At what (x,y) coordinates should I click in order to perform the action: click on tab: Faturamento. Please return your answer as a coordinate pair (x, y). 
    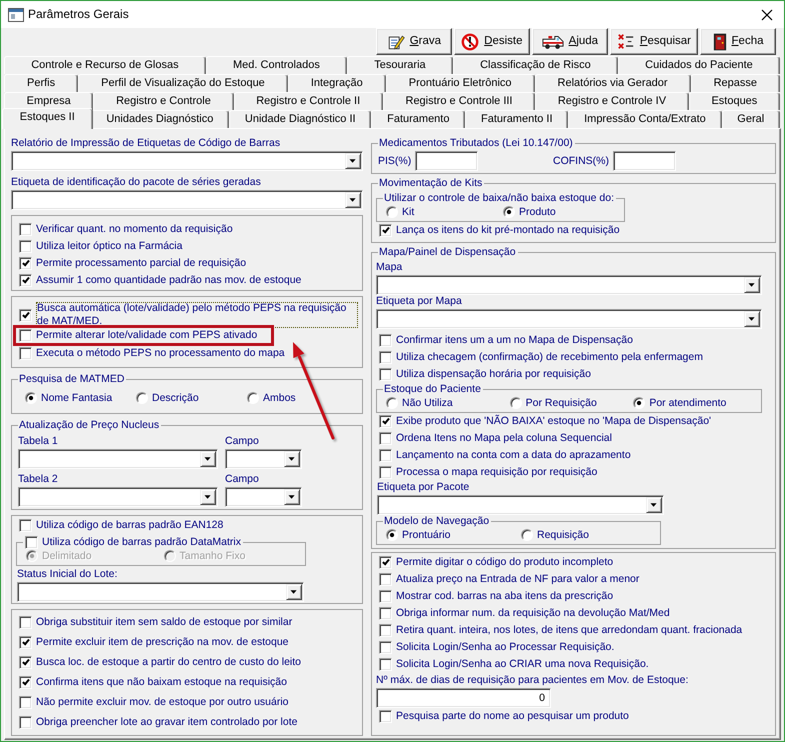
    Looking at the image, I should click on (418, 119).